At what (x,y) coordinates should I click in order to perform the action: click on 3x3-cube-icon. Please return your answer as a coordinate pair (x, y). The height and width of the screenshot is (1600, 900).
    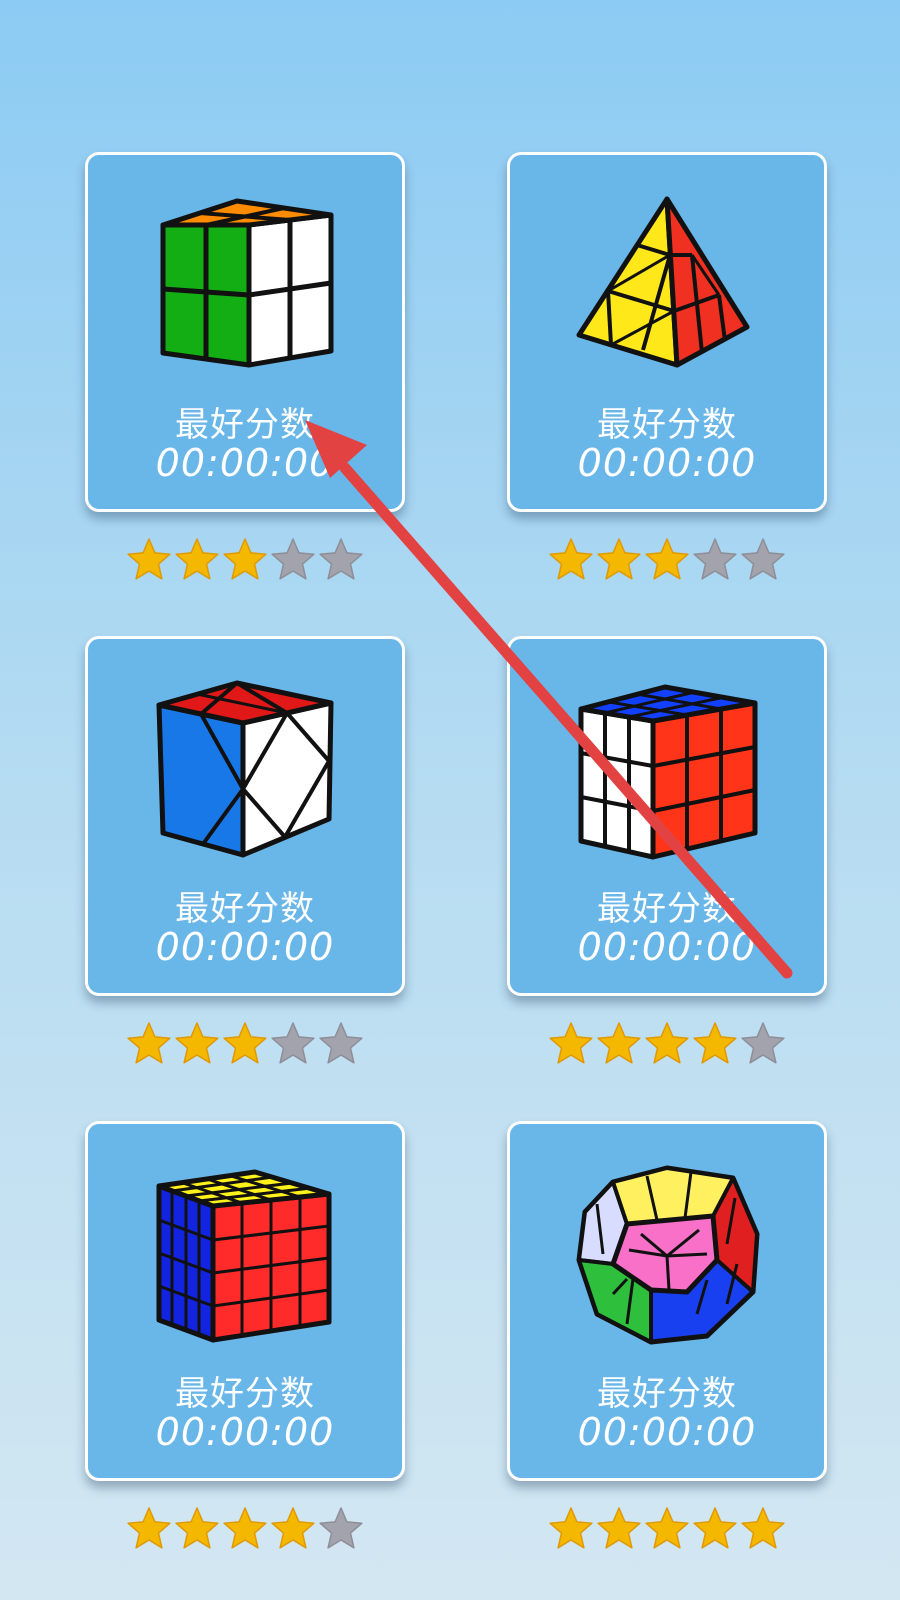
    Looking at the image, I should click on (668, 772).